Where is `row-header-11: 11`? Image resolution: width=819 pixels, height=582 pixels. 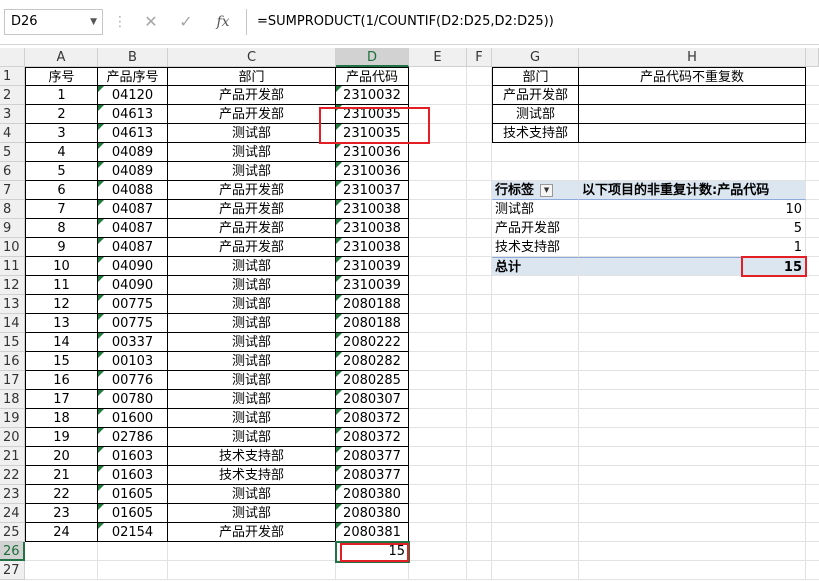
row-header-11: 11 is located at coordinates (12, 266).